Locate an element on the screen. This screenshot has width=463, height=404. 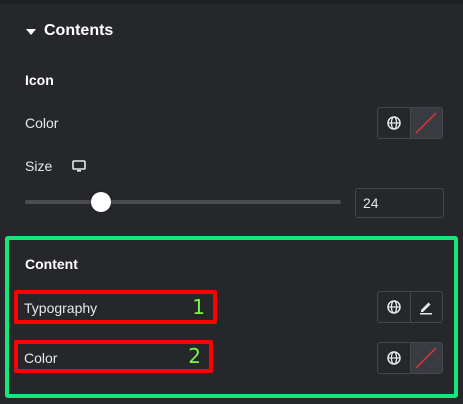
typography-edit-button is located at coordinates (425, 307).